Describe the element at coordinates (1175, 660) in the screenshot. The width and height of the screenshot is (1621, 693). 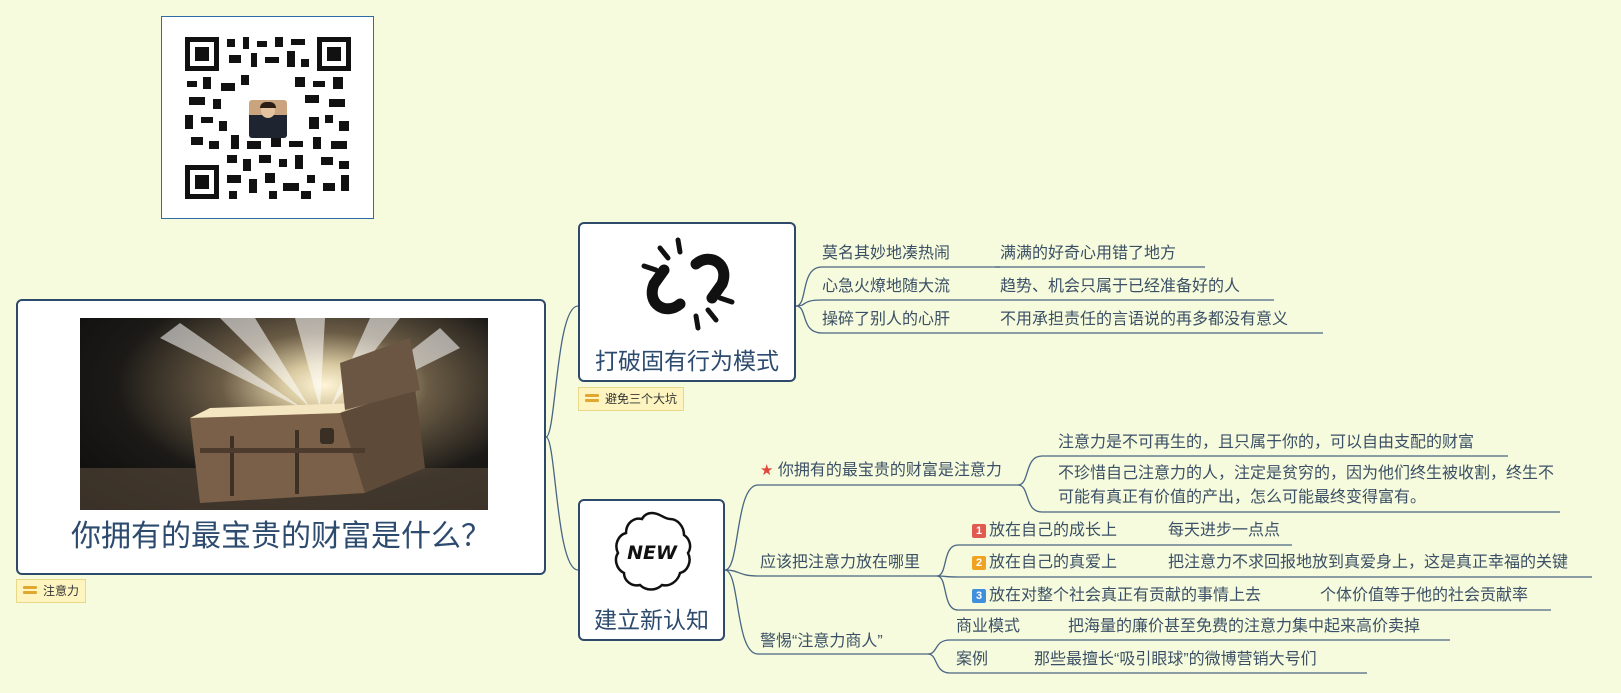
I see `topic-detail: 那些最擅长“吸引眼球”的微博营销大号们` at that location.